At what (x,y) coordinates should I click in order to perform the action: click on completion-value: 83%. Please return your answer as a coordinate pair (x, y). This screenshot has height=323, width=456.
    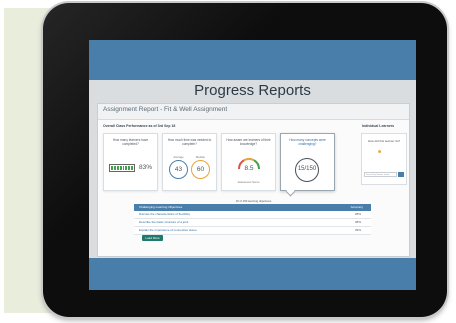
    Looking at the image, I should click on (146, 167).